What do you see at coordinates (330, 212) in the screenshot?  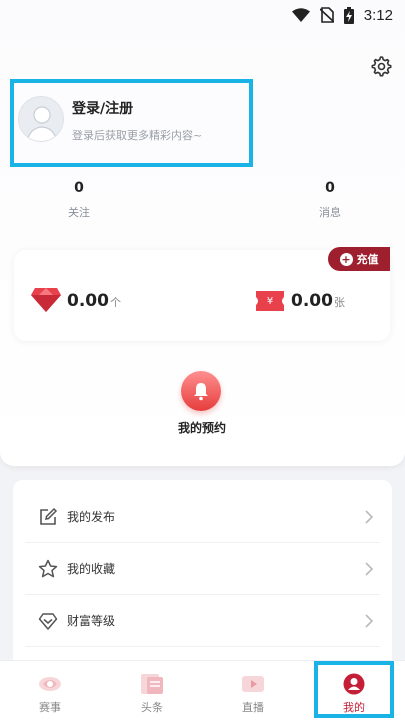 I see `messages-label: 消息` at bounding box center [330, 212].